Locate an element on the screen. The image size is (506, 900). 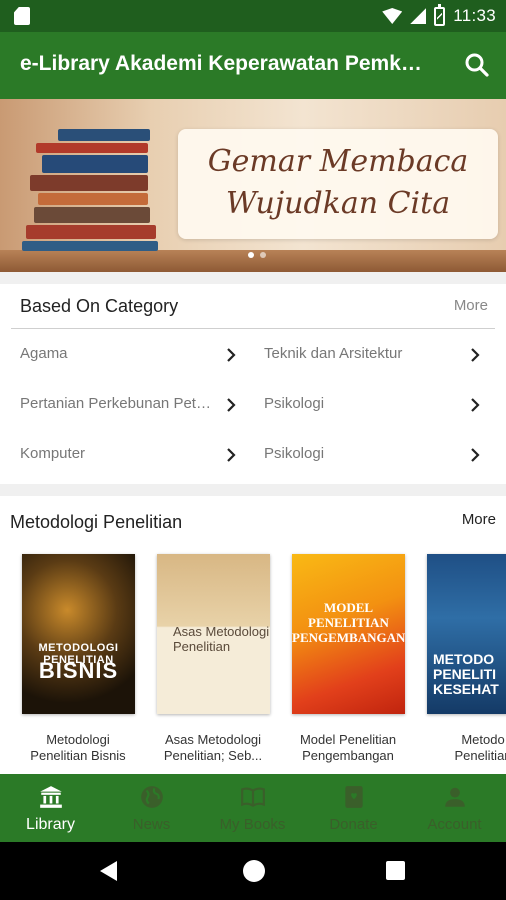
category-item: Agama is located at coordinates (130, 355).